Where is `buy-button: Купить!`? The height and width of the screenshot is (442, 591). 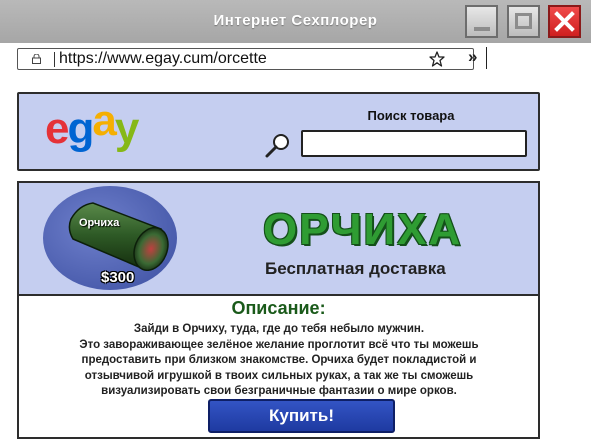 buy-button: Купить! is located at coordinates (301, 416).